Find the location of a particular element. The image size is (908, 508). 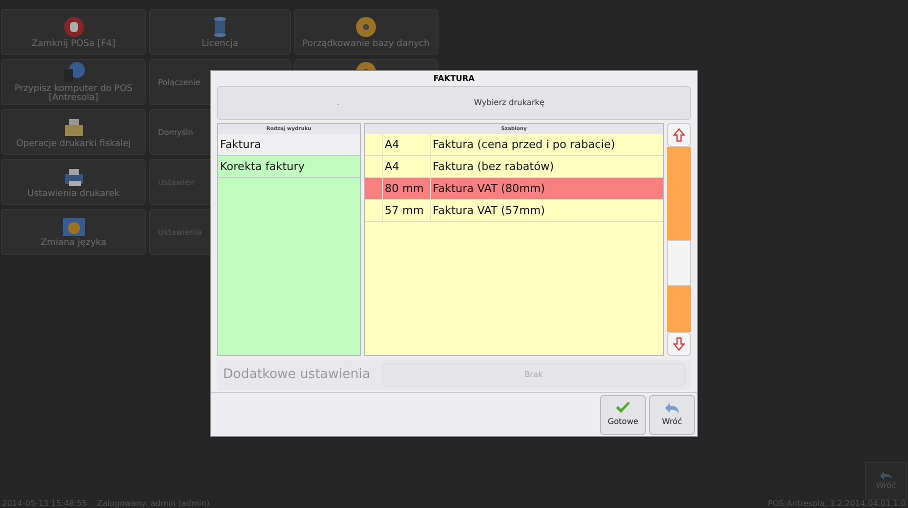

tile-label: Połączenie is located at coordinates (179, 82).